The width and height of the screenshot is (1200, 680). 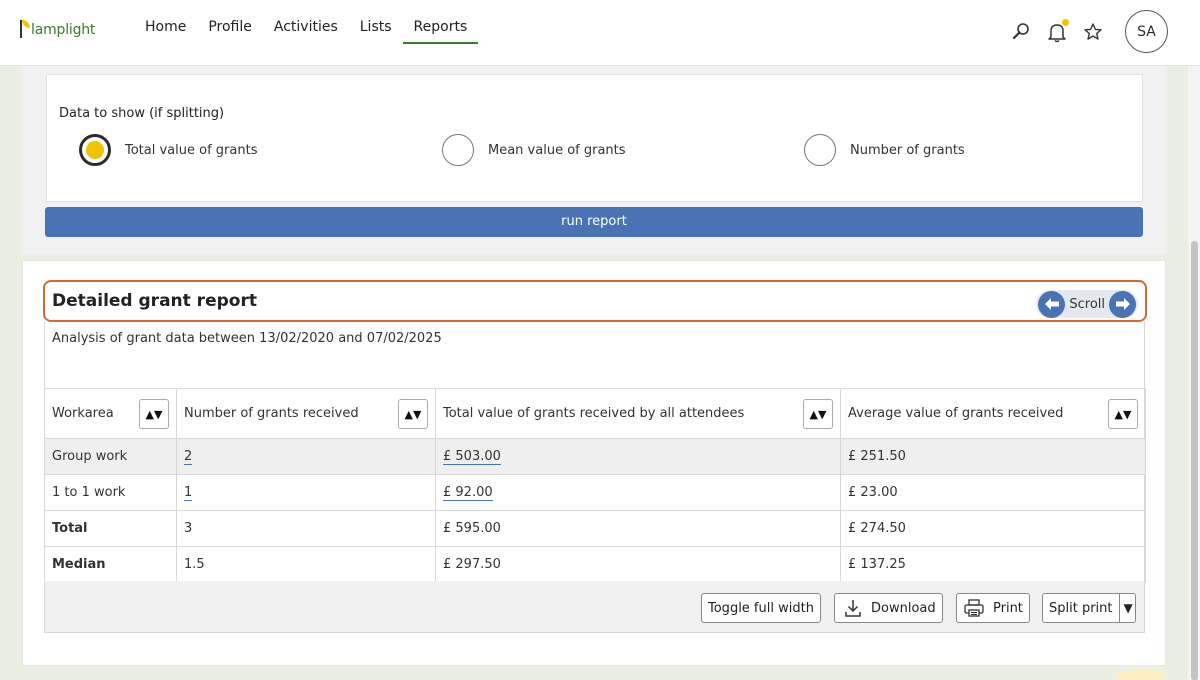 I want to click on total-cell: £ 297.50, so click(x=638, y=564).